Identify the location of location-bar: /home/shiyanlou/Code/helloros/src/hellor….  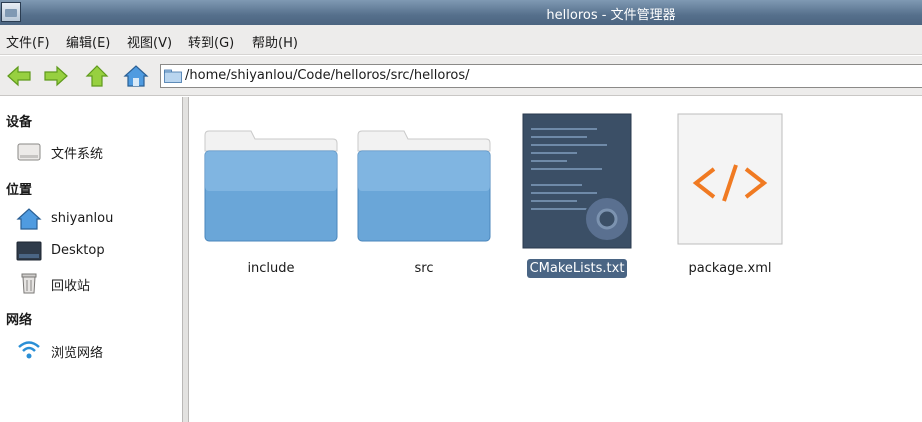
(541, 76).